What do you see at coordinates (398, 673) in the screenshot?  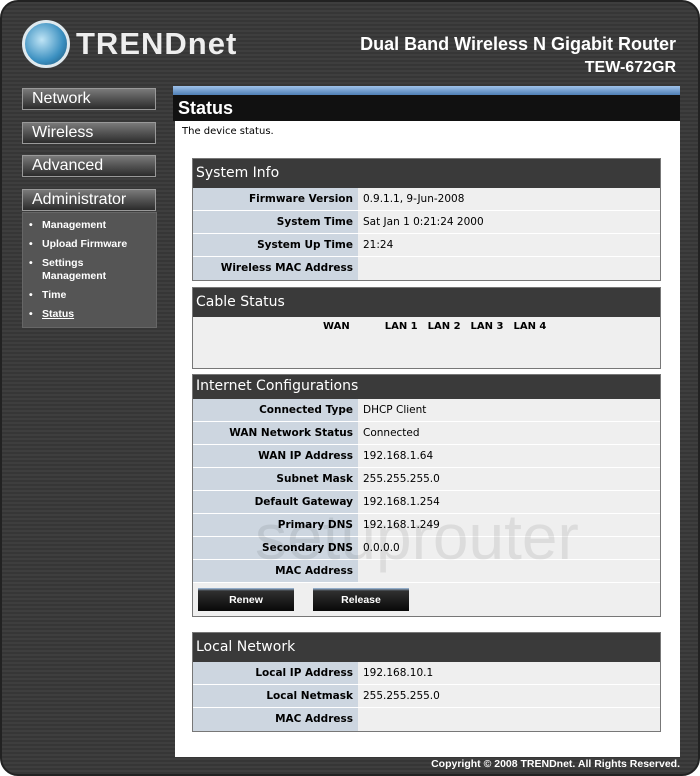 I see `row-value: 192.168.10.1` at bounding box center [398, 673].